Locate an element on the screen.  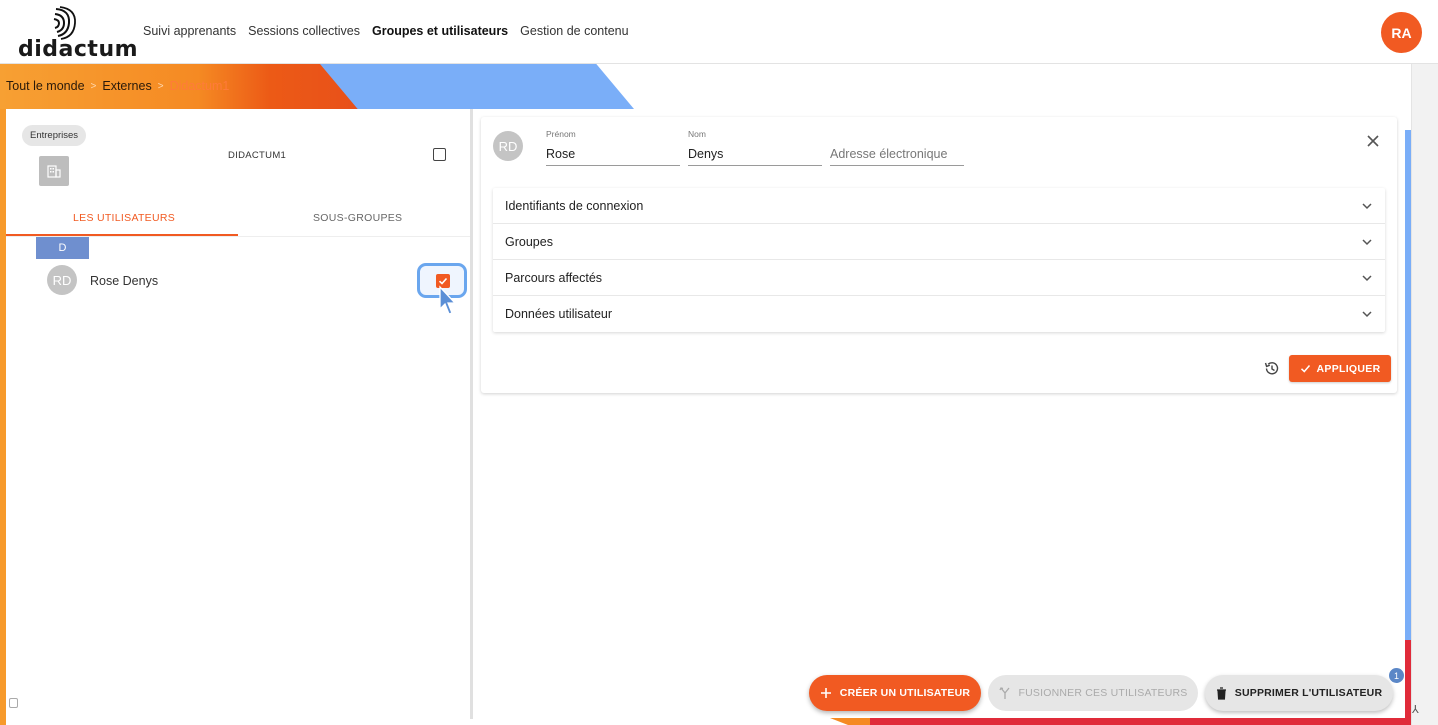
breadcrumb-item-tout-le-monde: Tout le monde is located at coordinates (45, 86).